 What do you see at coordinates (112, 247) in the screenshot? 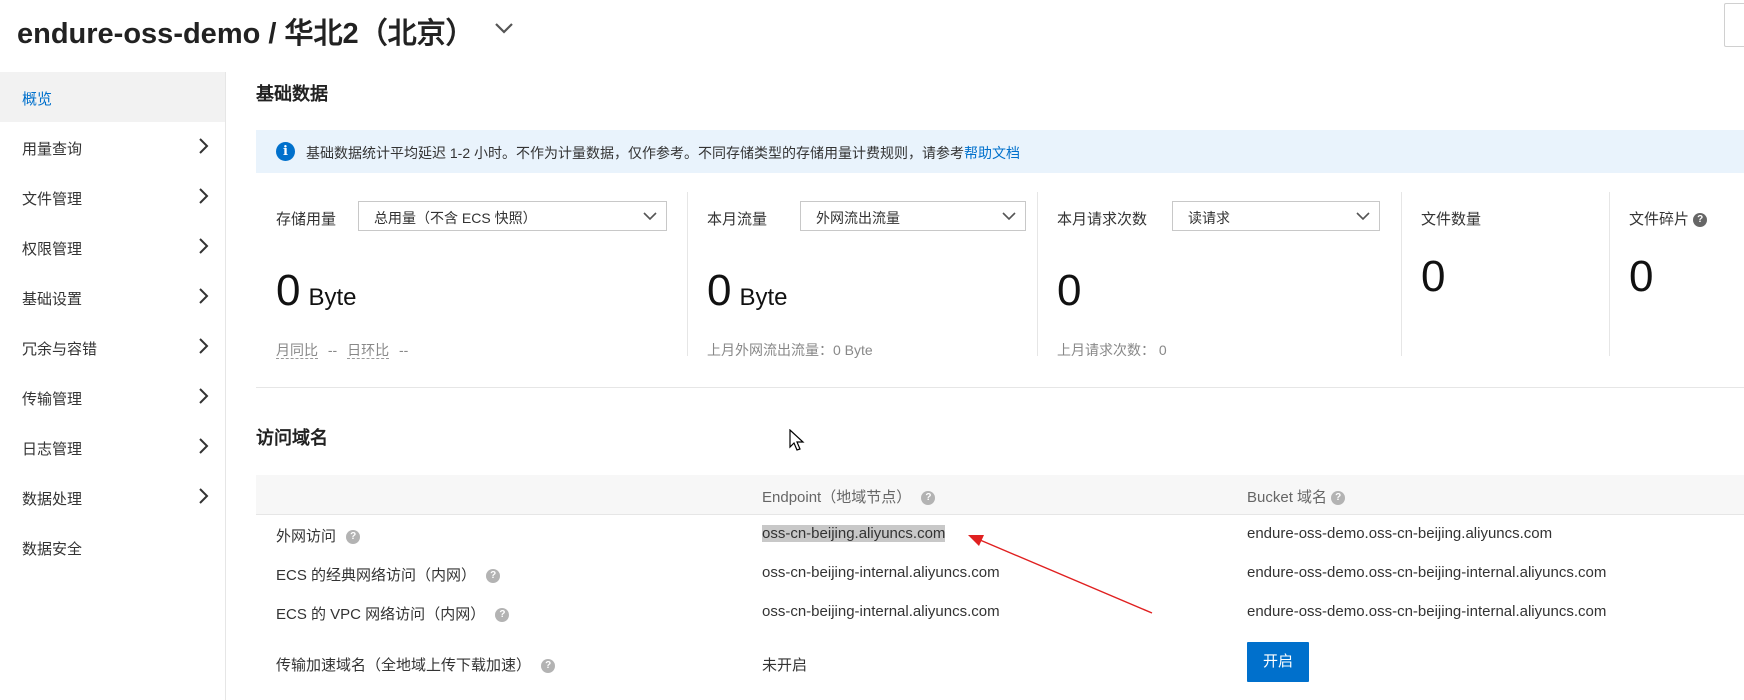
I see `sidebar-item-permission-management: 权限管理` at bounding box center [112, 247].